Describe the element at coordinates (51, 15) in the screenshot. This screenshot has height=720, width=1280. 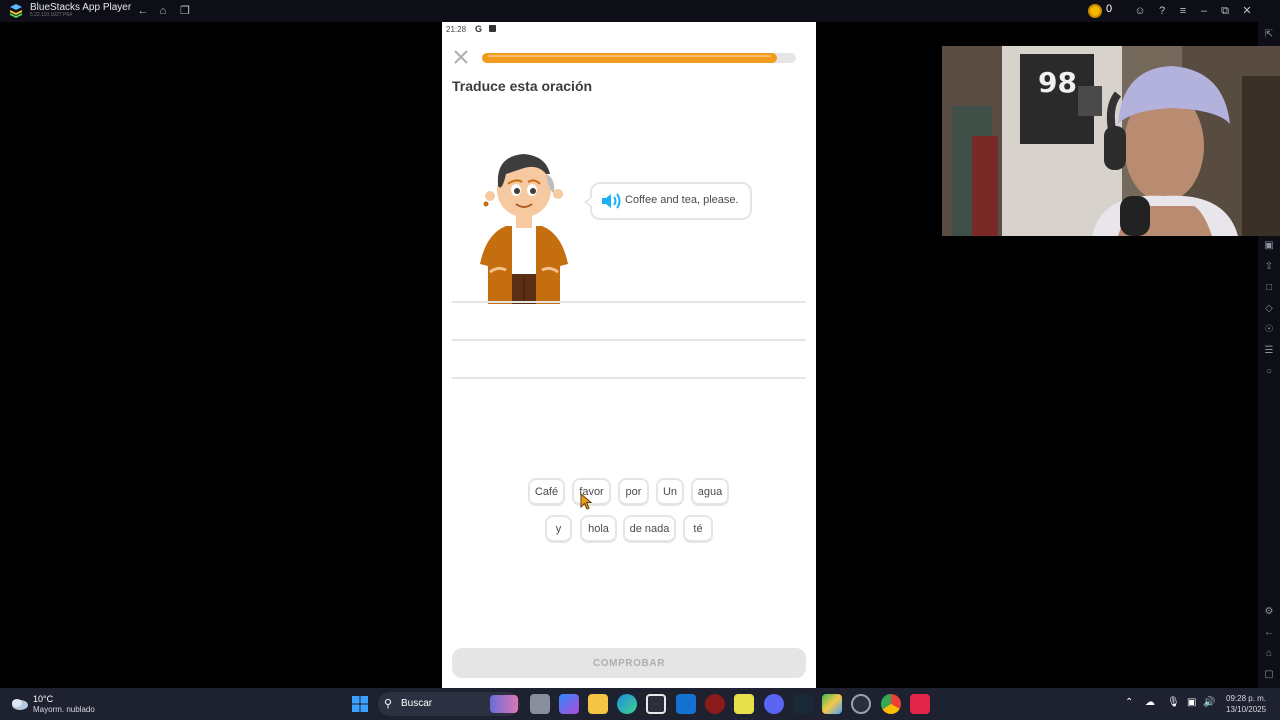
I see `app-version: 5.22.110.1027 P64` at that location.